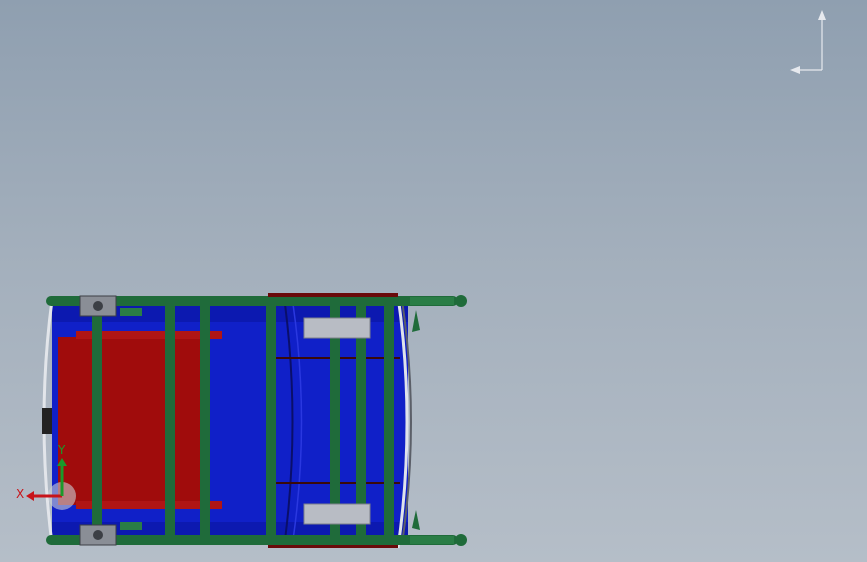  I want to click on bracket-bottom, so click(131, 526).